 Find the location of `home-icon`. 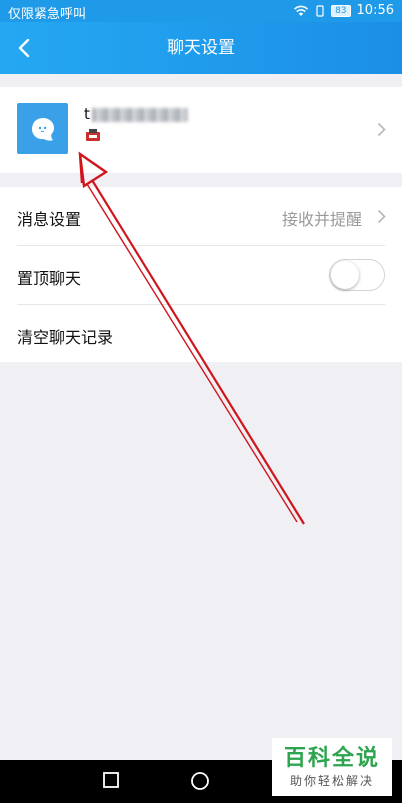

home-icon is located at coordinates (200, 781).